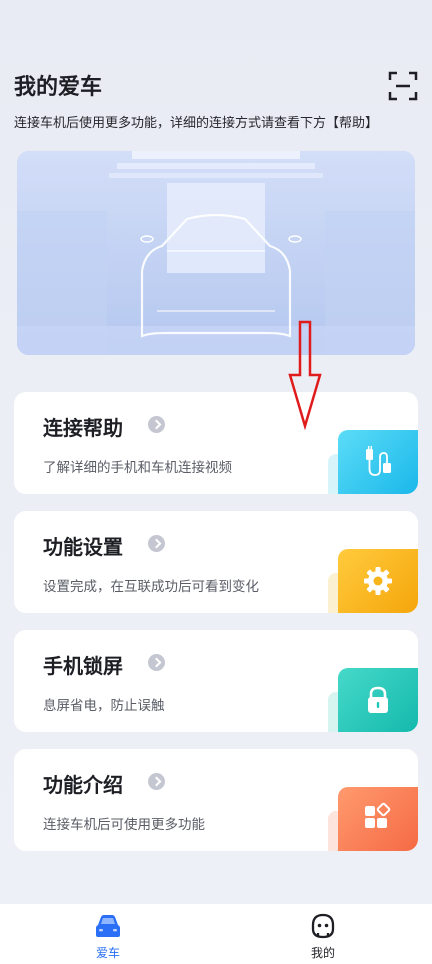 This screenshot has width=432, height=964. I want to click on card-title: 功能设置, so click(83, 547).